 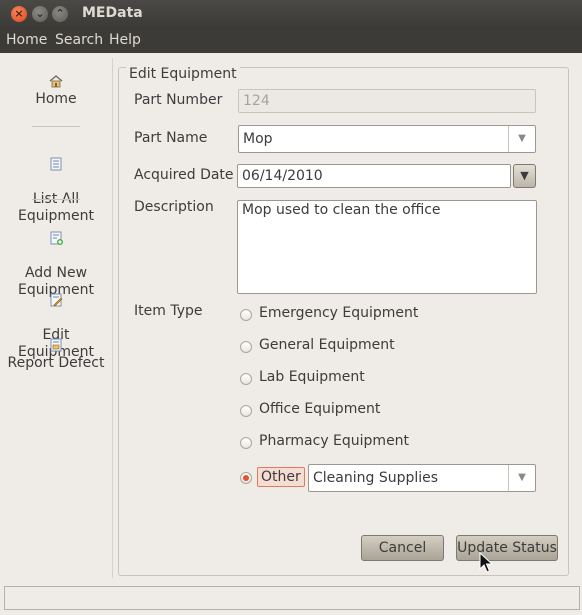 What do you see at coordinates (291, 14) in the screenshot?
I see `title-bar: × ⌄ ⌃ MEData` at bounding box center [291, 14].